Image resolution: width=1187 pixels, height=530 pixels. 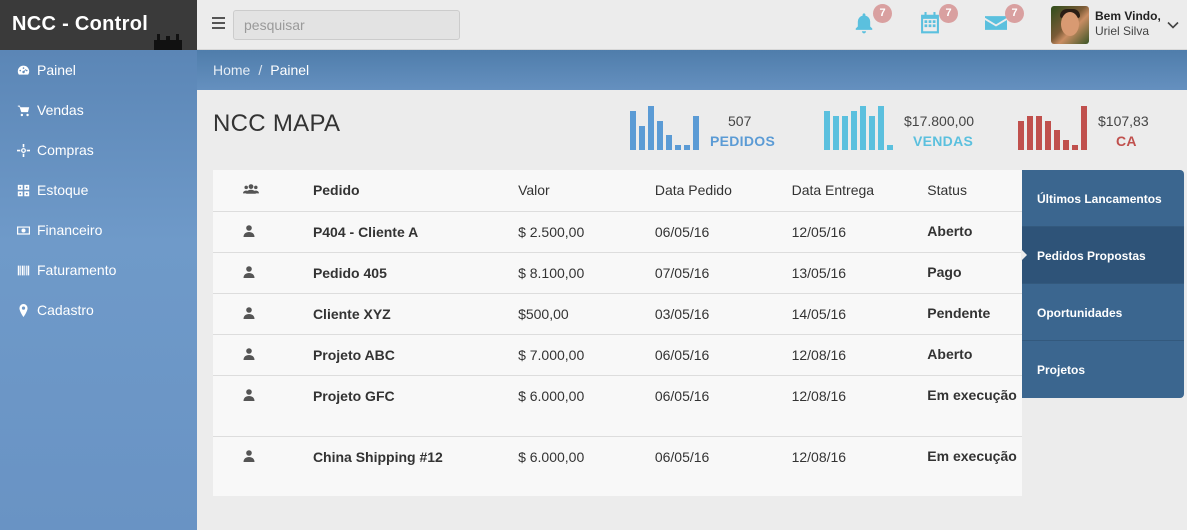 I want to click on tab-projetos: Projetos, so click(x=1103, y=369).